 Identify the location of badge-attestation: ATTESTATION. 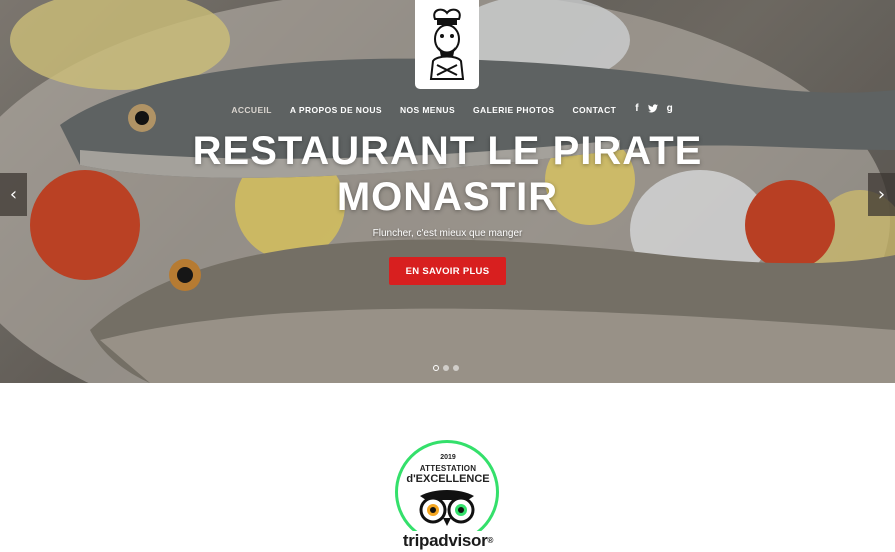
(448, 468).